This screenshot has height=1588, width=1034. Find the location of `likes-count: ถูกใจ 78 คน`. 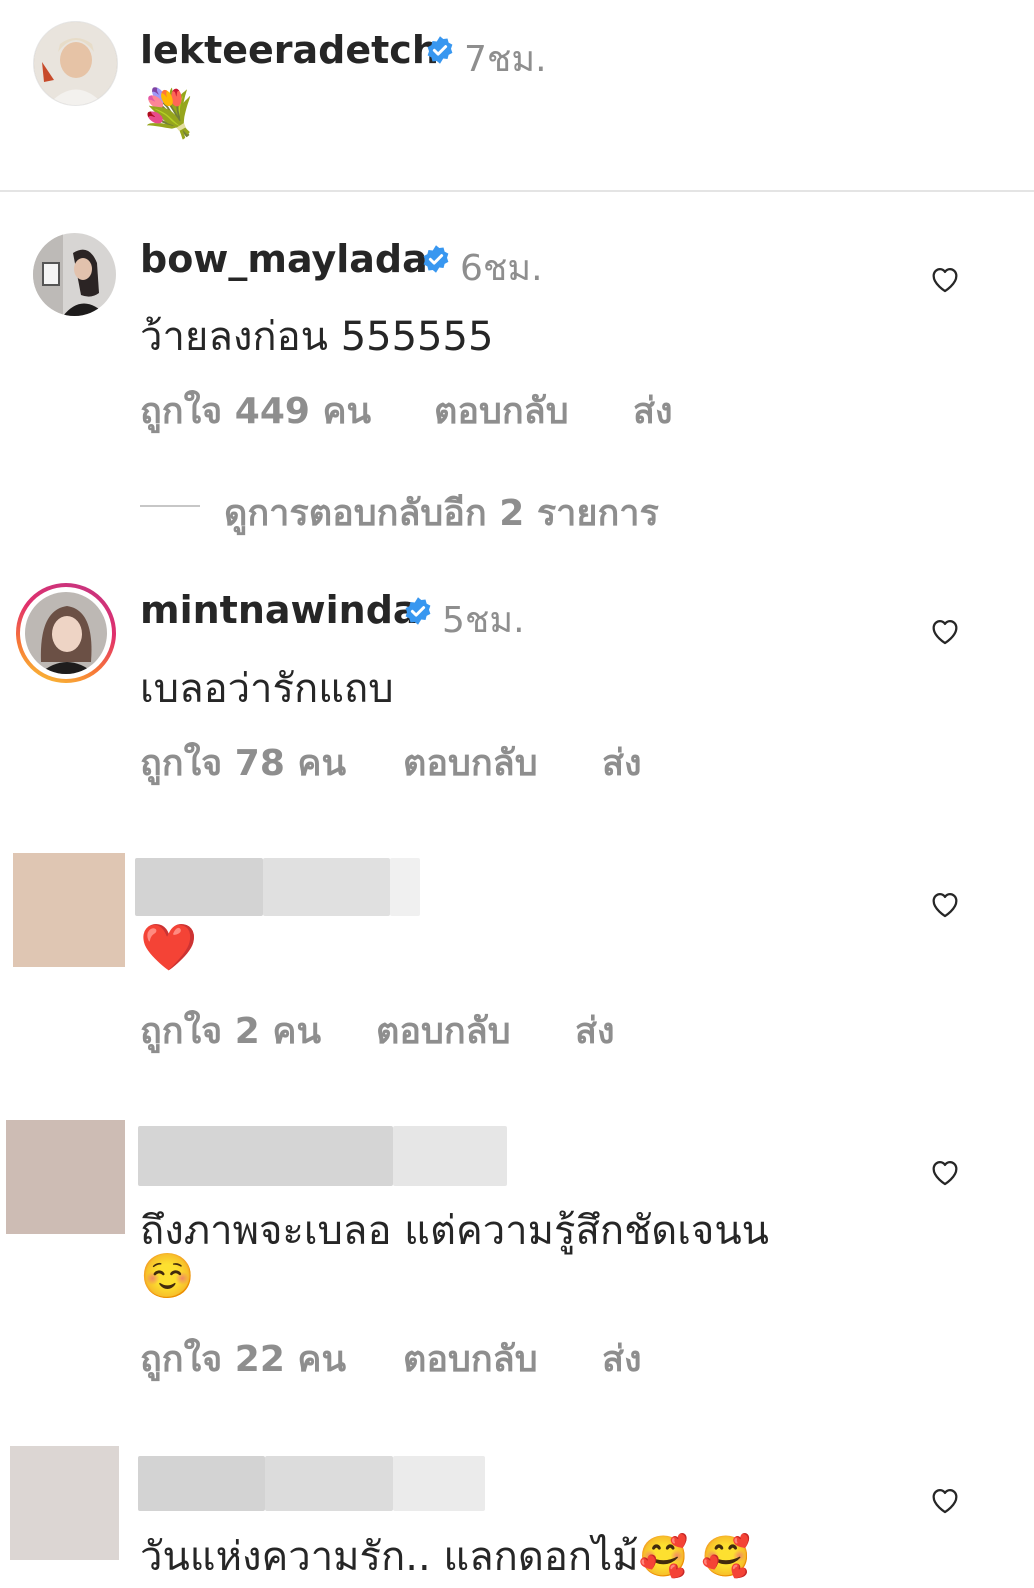

likes-count: ถูกใจ 78 คน is located at coordinates (243, 762).